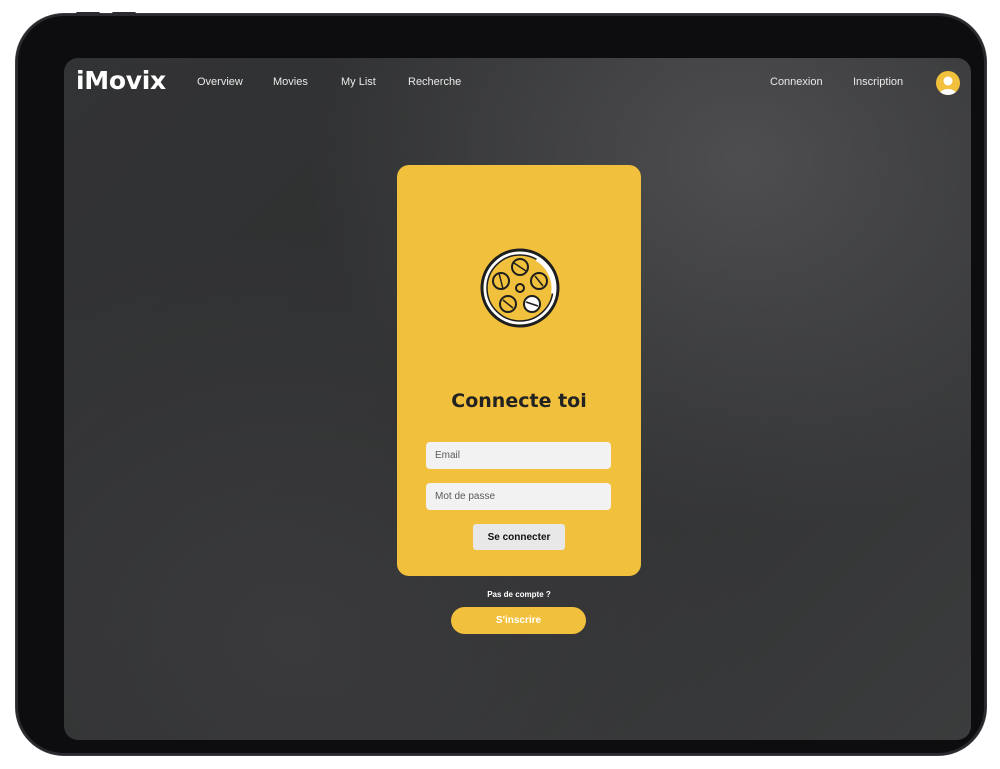  I want to click on top-button, so click(88, 13).